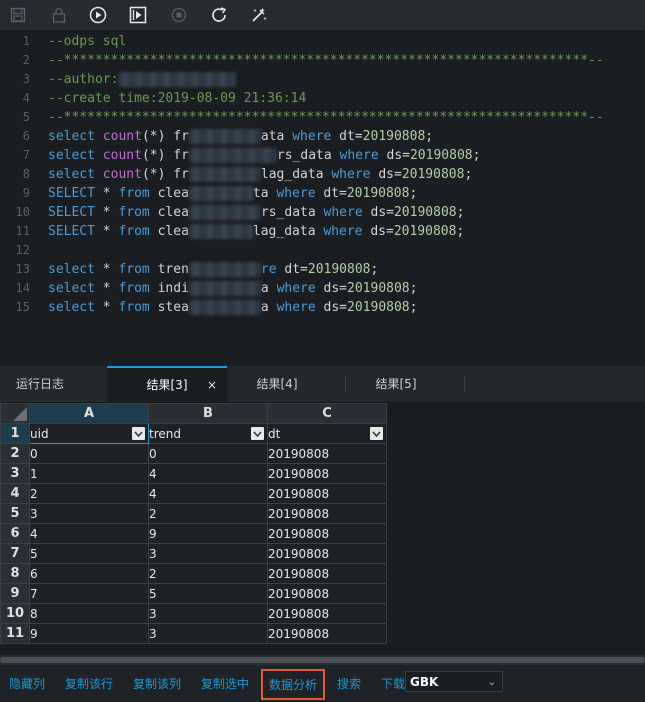 The image size is (645, 702). What do you see at coordinates (89, 683) in the screenshot?
I see `copy-row-link: 复制该行` at bounding box center [89, 683].